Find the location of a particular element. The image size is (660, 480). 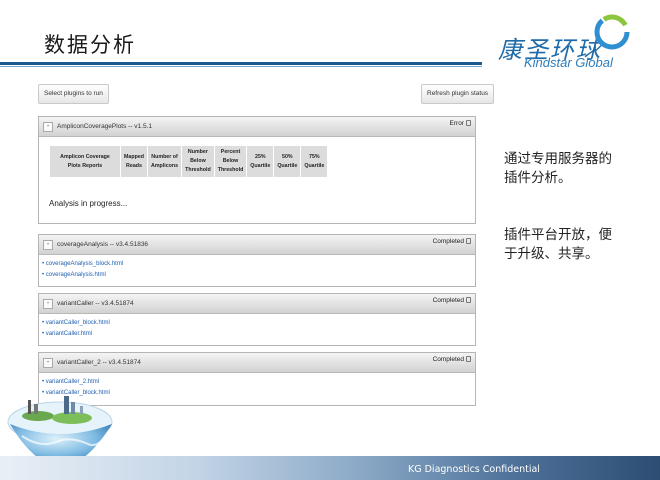

output-link: • coverageAnalysis_block.html is located at coordinates (258, 264).